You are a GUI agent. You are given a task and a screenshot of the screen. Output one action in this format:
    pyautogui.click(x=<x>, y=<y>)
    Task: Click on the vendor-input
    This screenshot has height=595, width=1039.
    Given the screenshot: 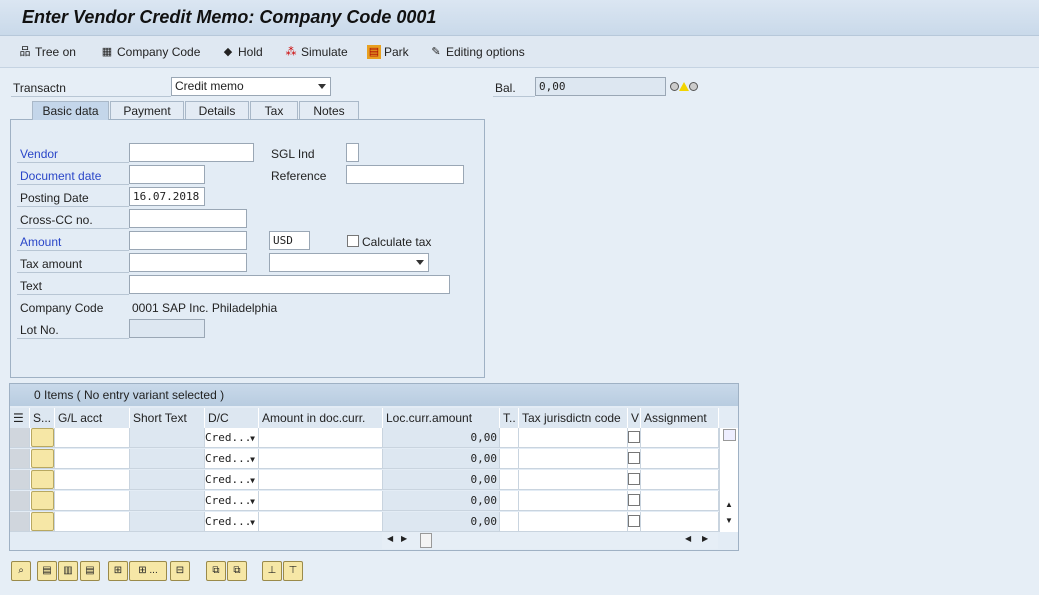 What is the action you would take?
    pyautogui.click(x=191, y=152)
    